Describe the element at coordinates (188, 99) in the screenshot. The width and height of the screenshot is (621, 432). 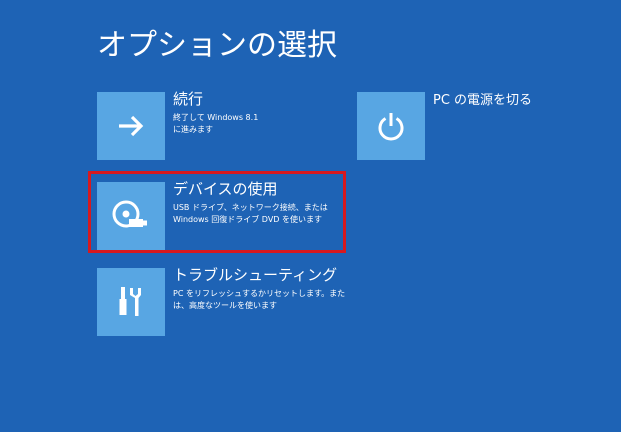
I see `option-continue-title: 続行` at that location.